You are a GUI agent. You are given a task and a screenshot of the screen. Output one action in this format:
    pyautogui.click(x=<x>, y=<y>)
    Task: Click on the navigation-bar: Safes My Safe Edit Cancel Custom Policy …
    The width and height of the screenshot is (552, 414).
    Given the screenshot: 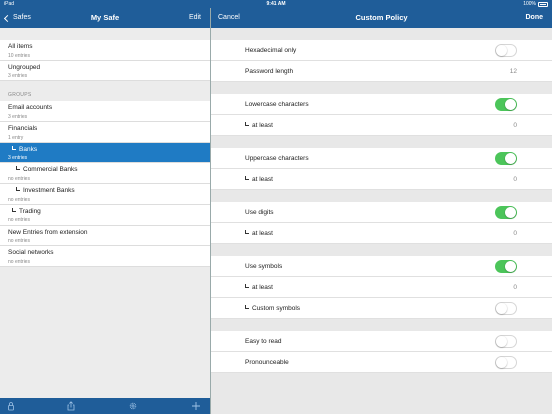 What is the action you would take?
    pyautogui.click(x=276, y=18)
    